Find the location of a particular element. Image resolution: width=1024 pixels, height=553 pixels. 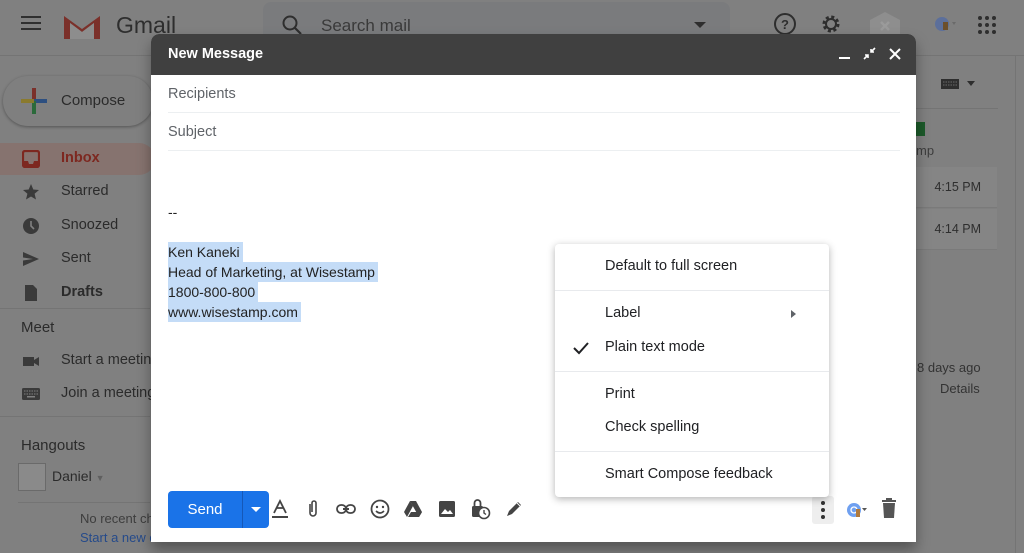

photo-icon is located at coordinates (447, 509).